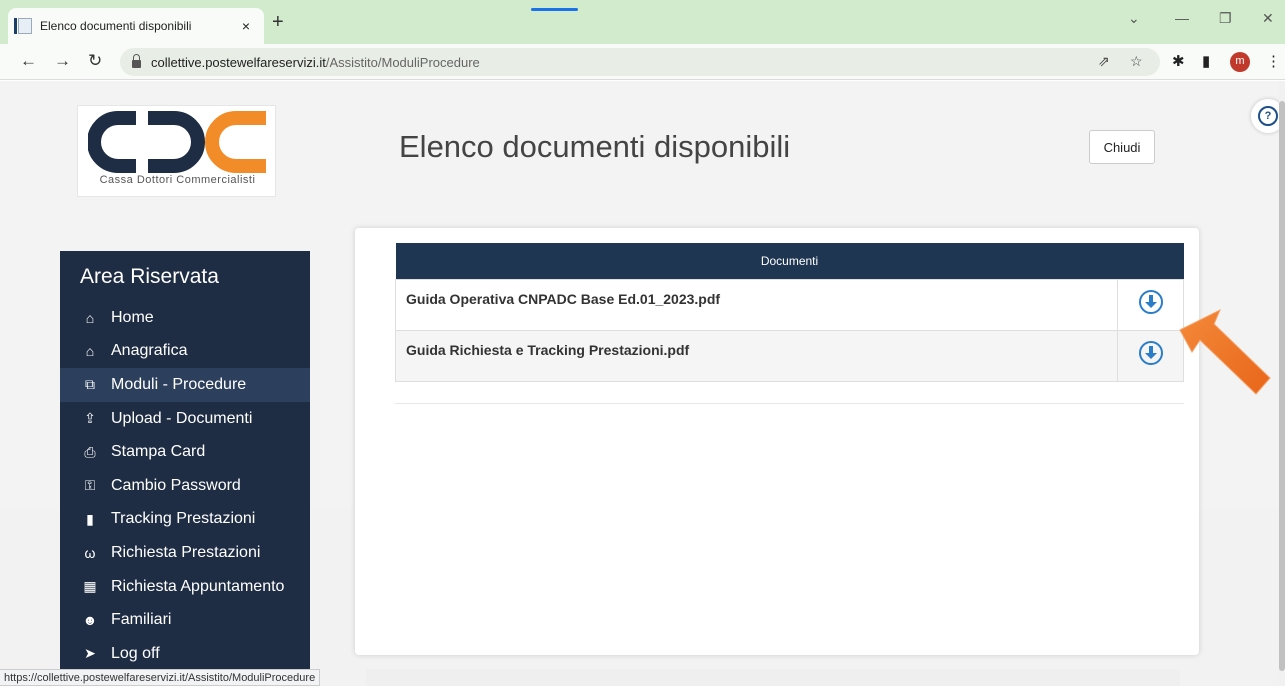  Describe the element at coordinates (136, 61) in the screenshot. I see `lock-icon` at that location.